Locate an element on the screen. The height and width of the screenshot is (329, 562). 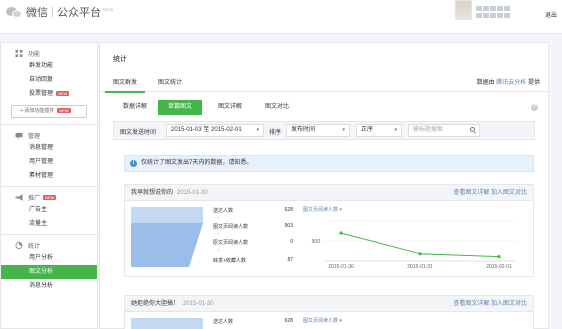
search-icon is located at coordinates (472, 129).